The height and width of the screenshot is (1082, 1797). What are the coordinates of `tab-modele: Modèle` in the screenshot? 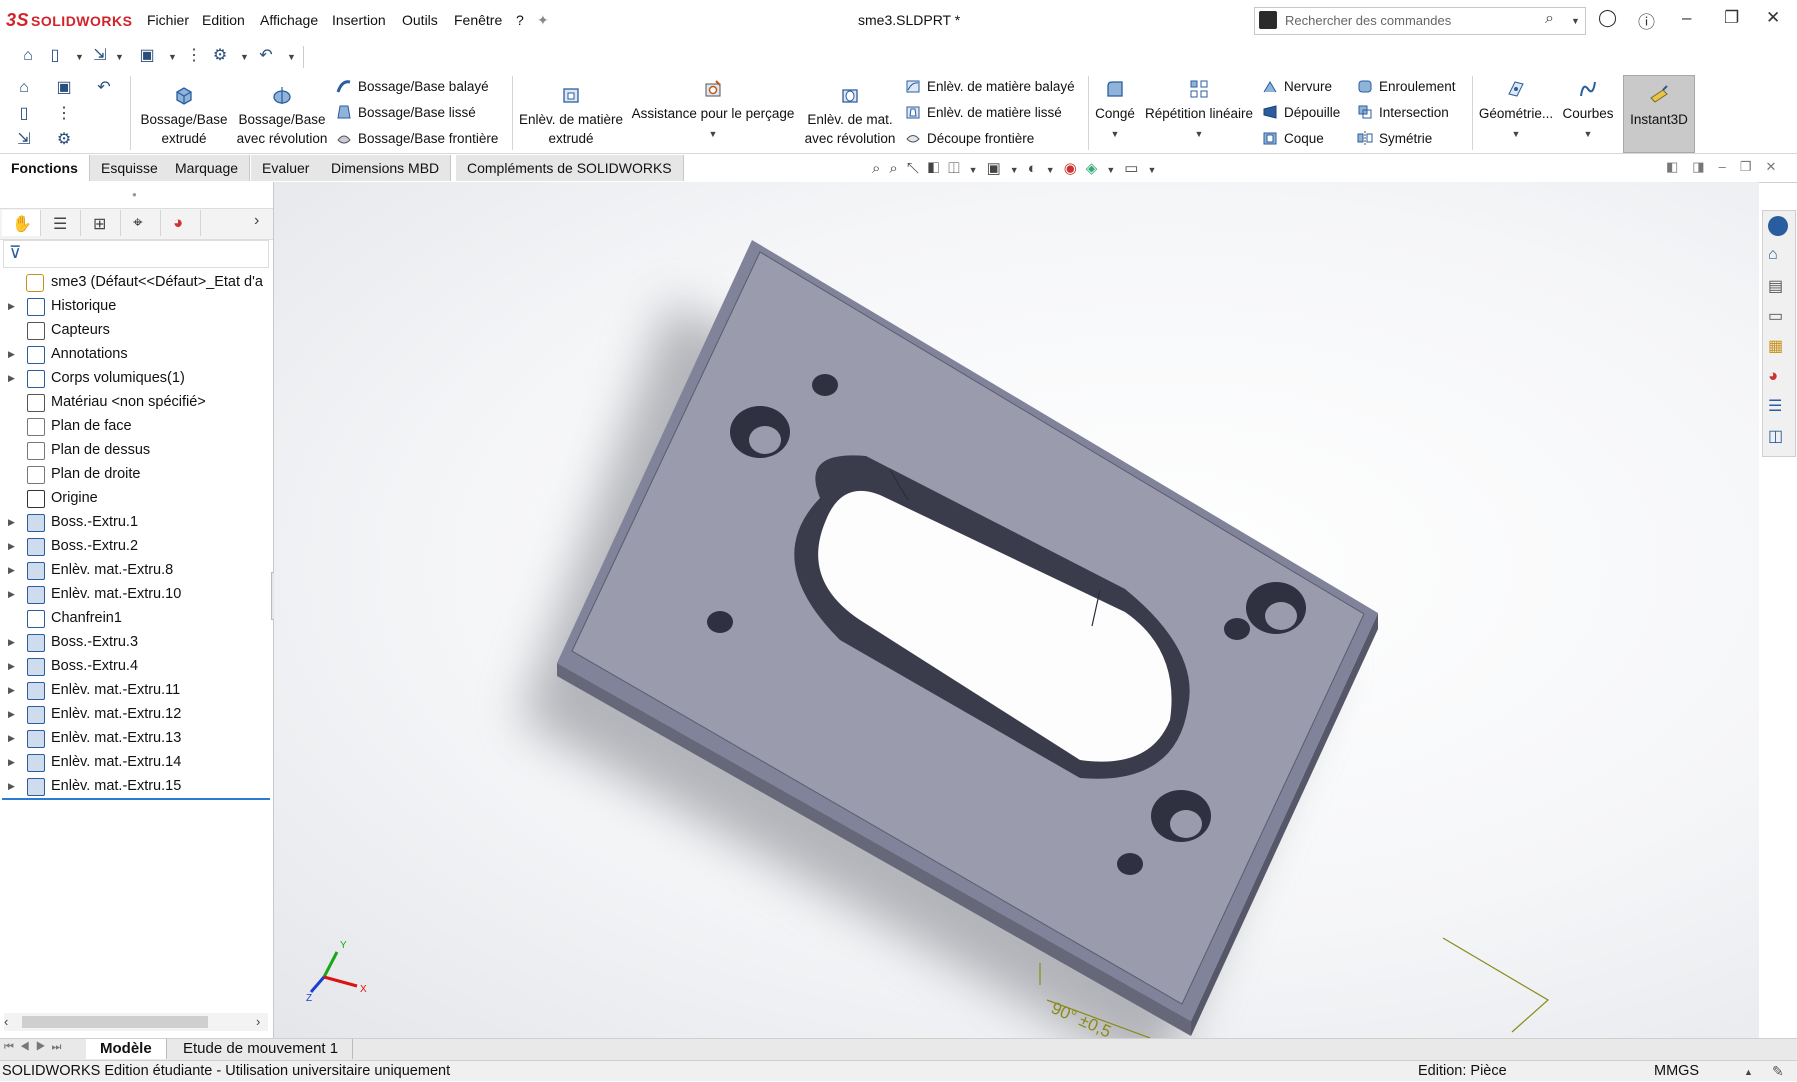 It's located at (126, 1049).